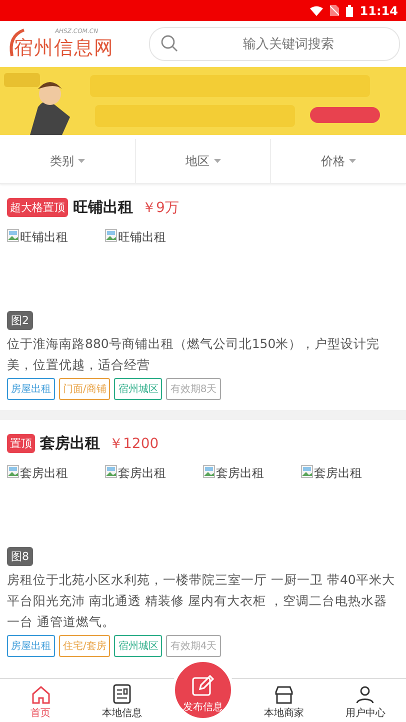 The height and width of the screenshot is (722, 406). What do you see at coordinates (160, 207) in the screenshot?
I see `listing-price: ￥9万` at bounding box center [160, 207].